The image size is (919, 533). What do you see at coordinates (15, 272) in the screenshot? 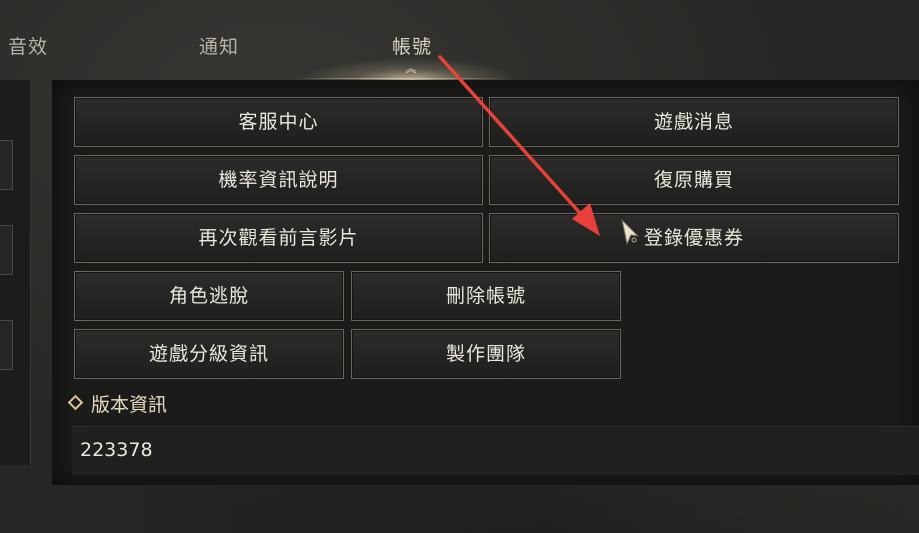
I see `left-side-panel` at bounding box center [15, 272].